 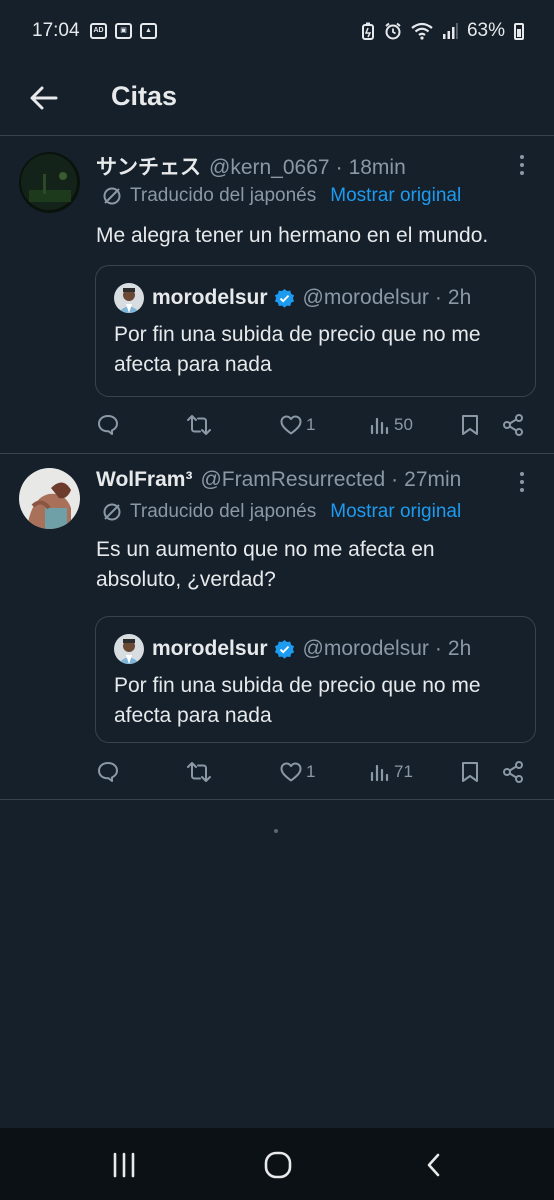 I want to click on views-button: 71, so click(x=391, y=772).